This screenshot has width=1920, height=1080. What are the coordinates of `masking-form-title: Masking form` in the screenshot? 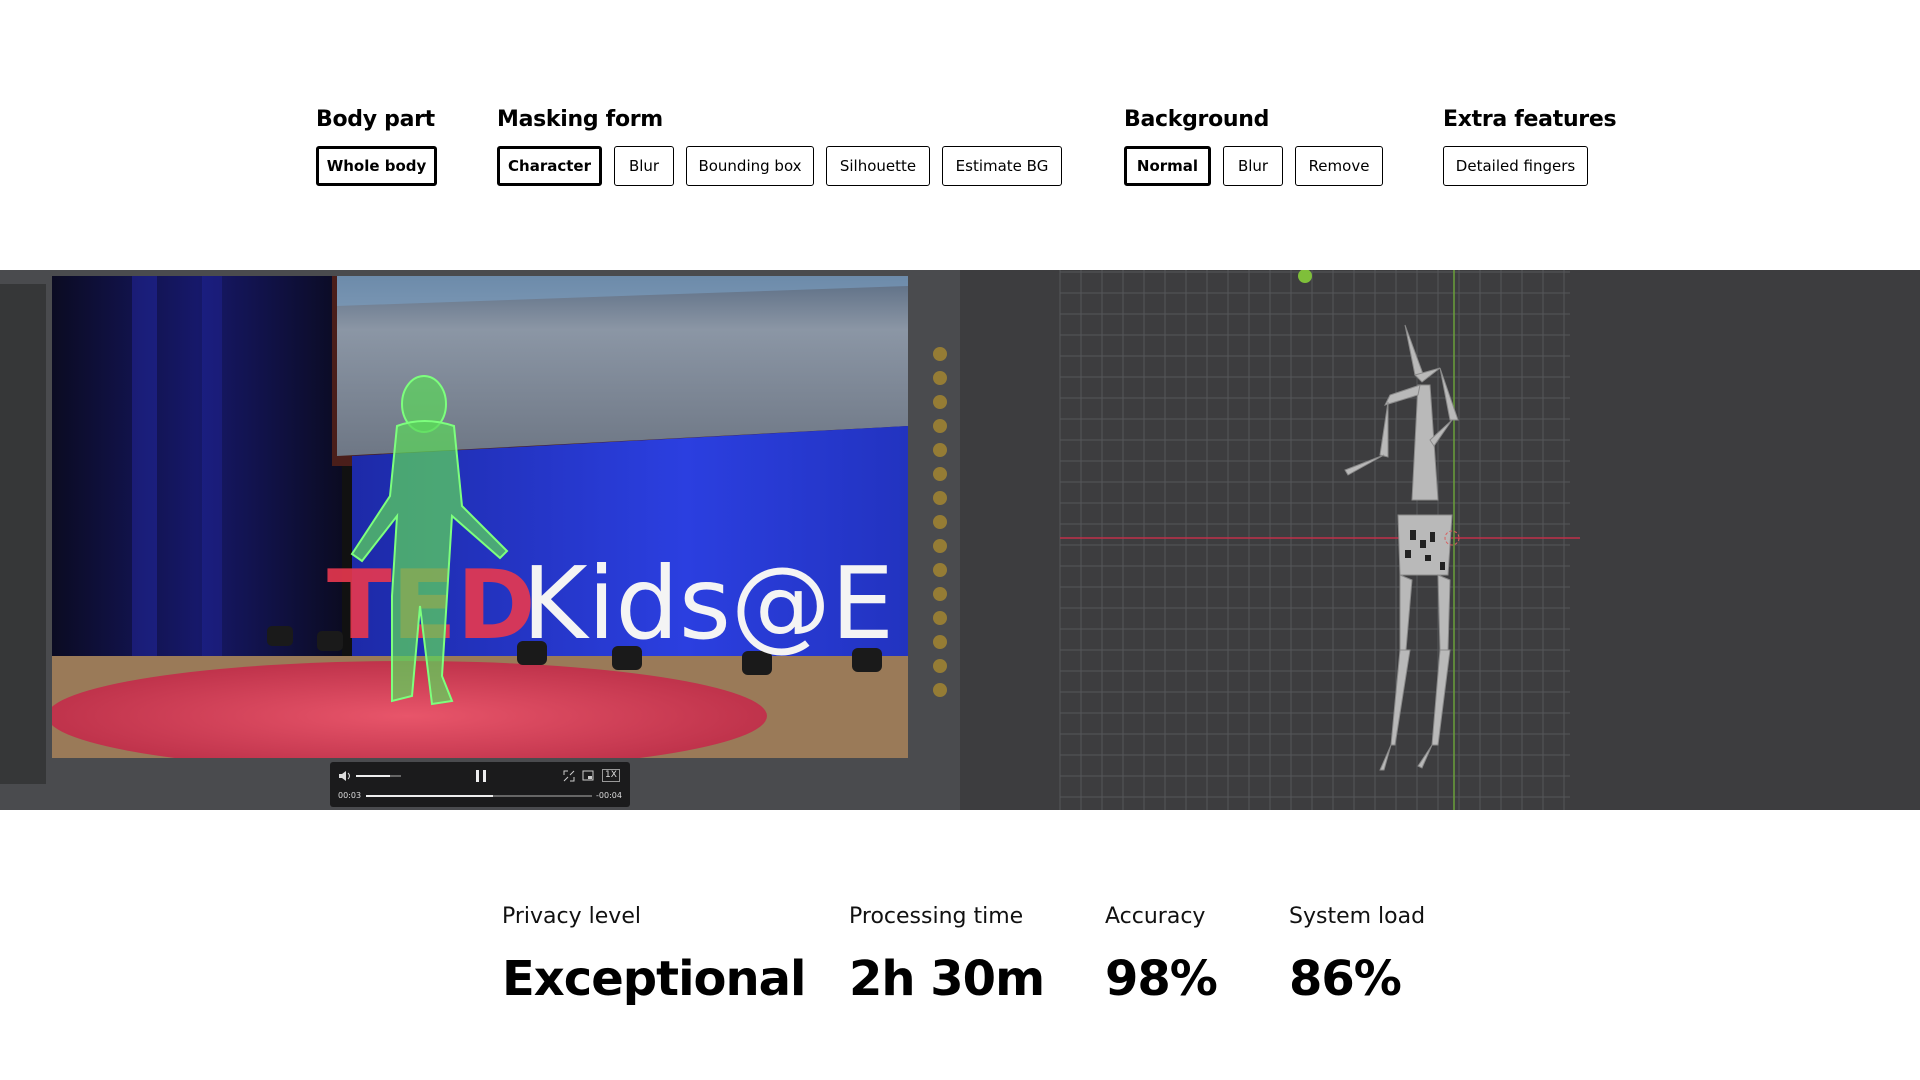 It's located at (580, 119).